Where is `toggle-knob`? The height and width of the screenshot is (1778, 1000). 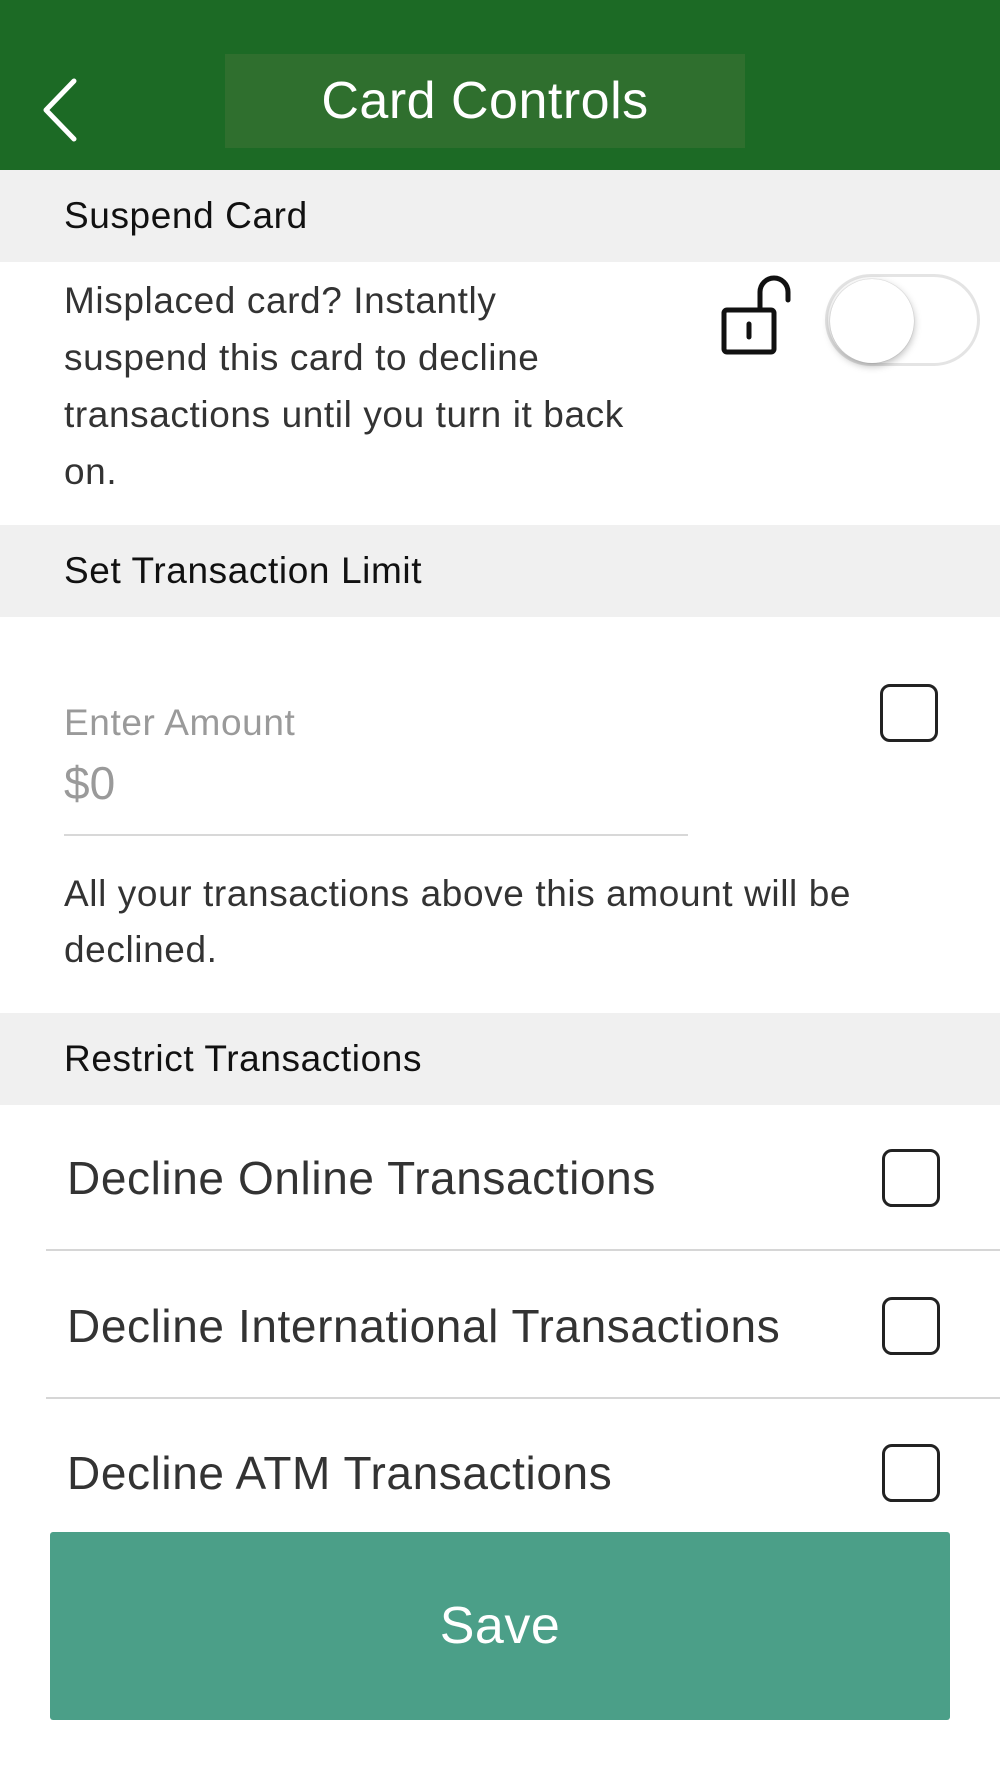
toggle-knob is located at coordinates (872, 321).